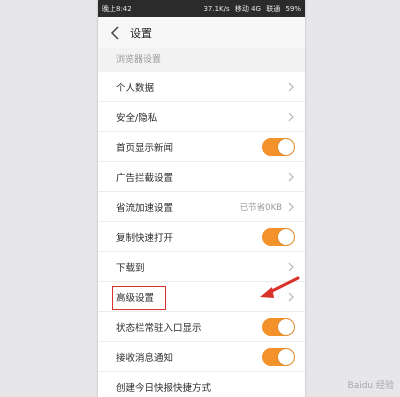 This screenshot has height=397, width=400. I want to click on network-speed: 37.1K/s, so click(216, 8).